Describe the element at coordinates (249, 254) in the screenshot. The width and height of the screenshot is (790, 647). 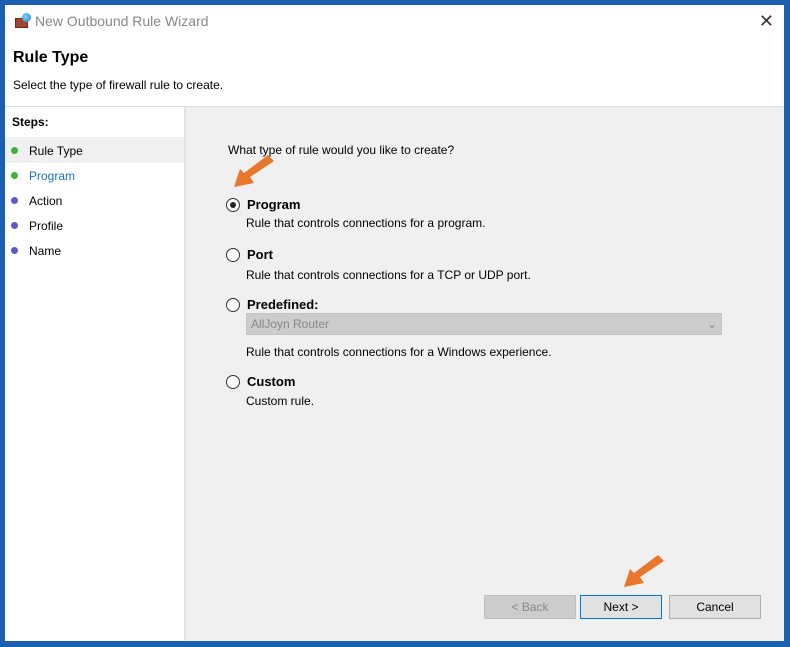
I see `radio-port: Port` at that location.